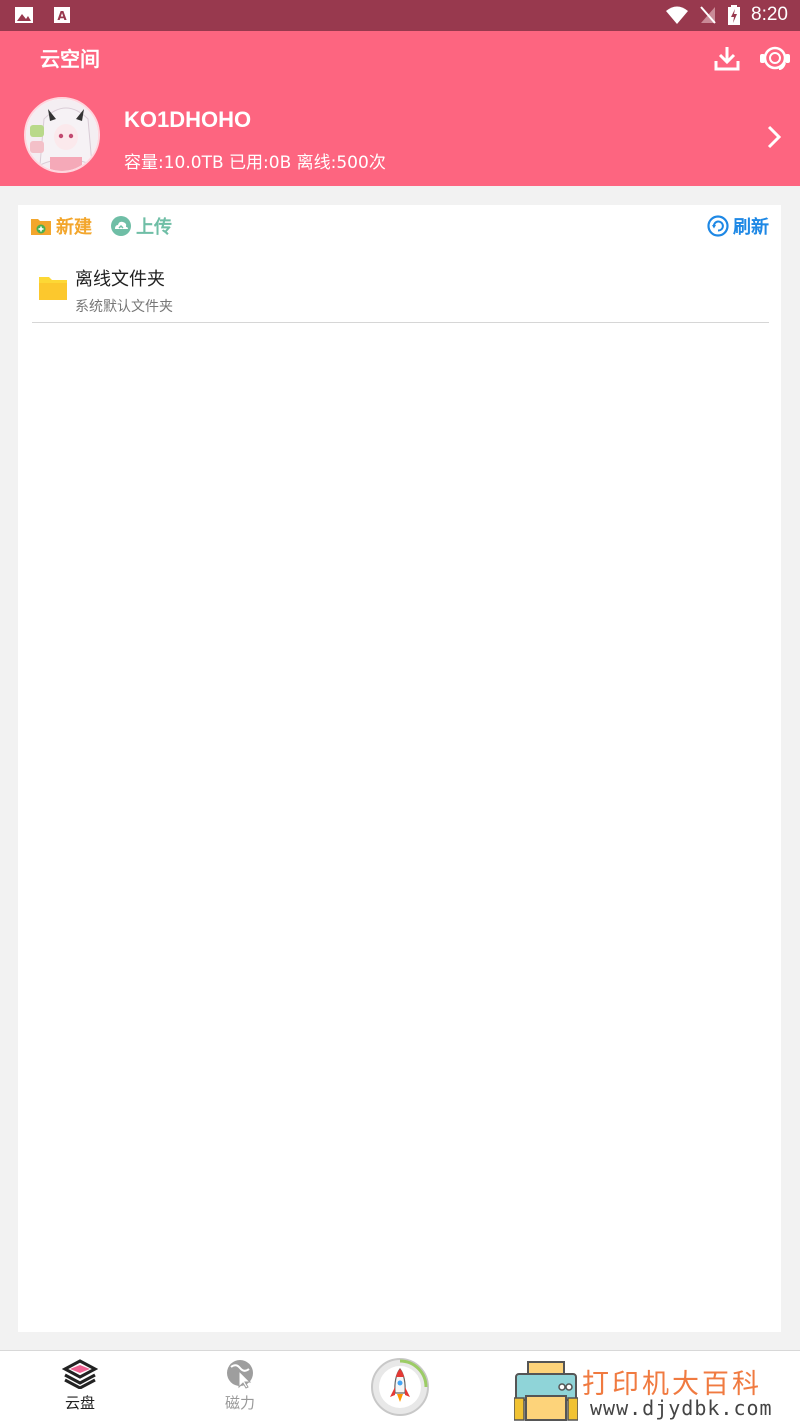 The width and height of the screenshot is (800, 1422). What do you see at coordinates (546, 1391) in the screenshot?
I see `printer-icon` at bounding box center [546, 1391].